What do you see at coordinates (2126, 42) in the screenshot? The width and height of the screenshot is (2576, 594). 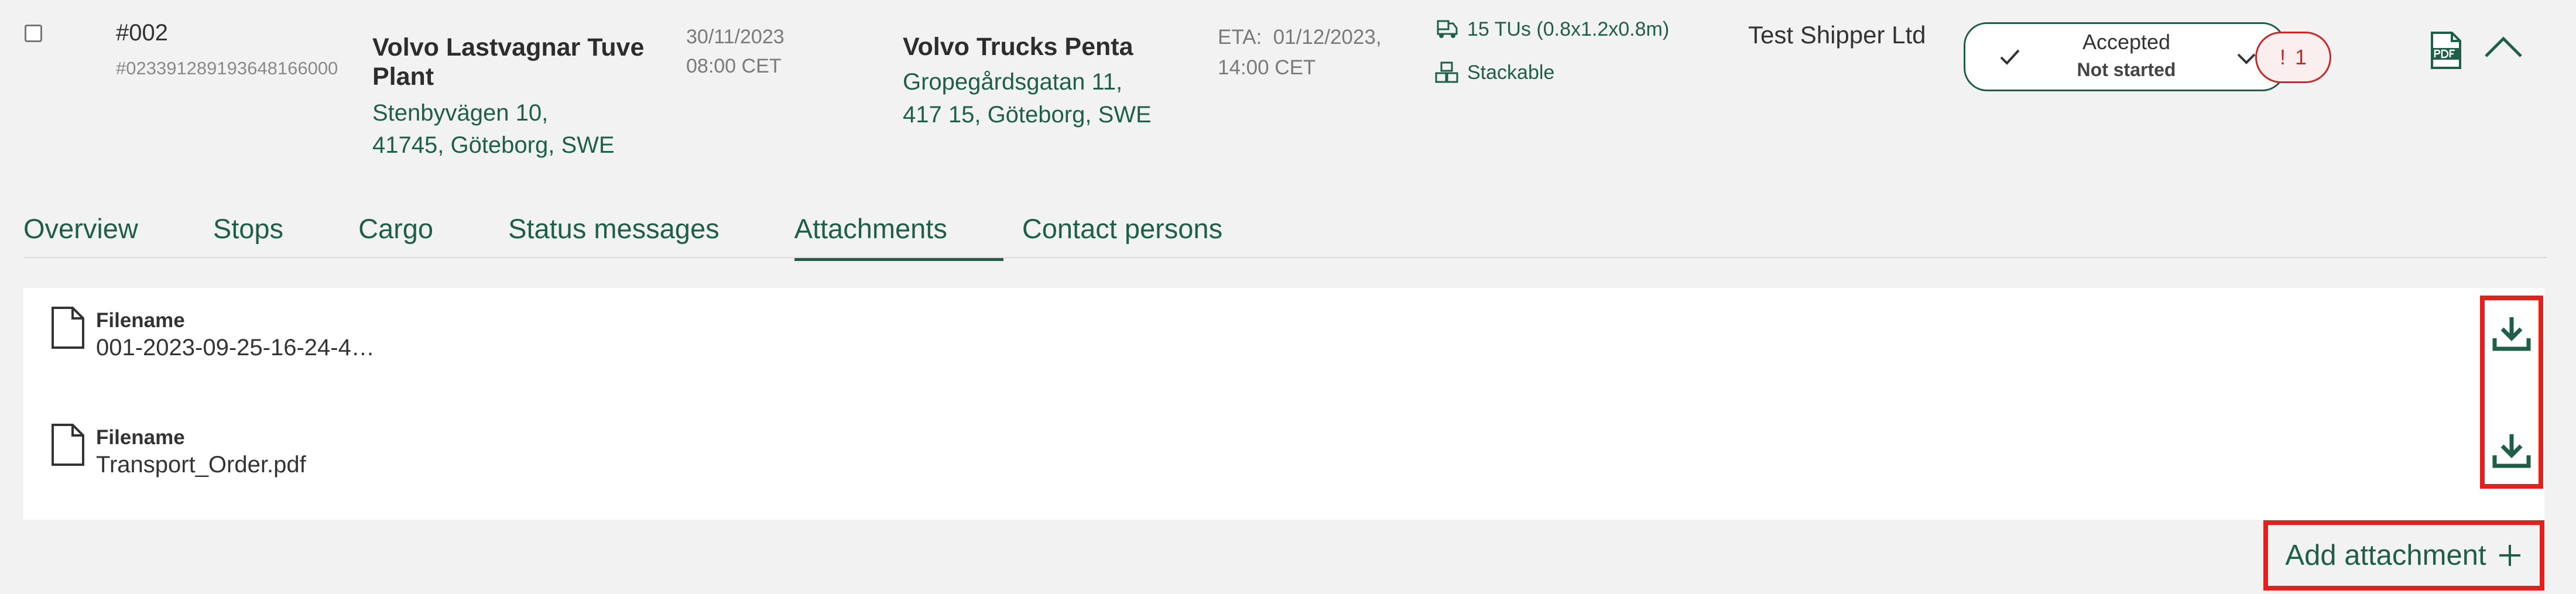 I see `status-primary: Accepted` at bounding box center [2126, 42].